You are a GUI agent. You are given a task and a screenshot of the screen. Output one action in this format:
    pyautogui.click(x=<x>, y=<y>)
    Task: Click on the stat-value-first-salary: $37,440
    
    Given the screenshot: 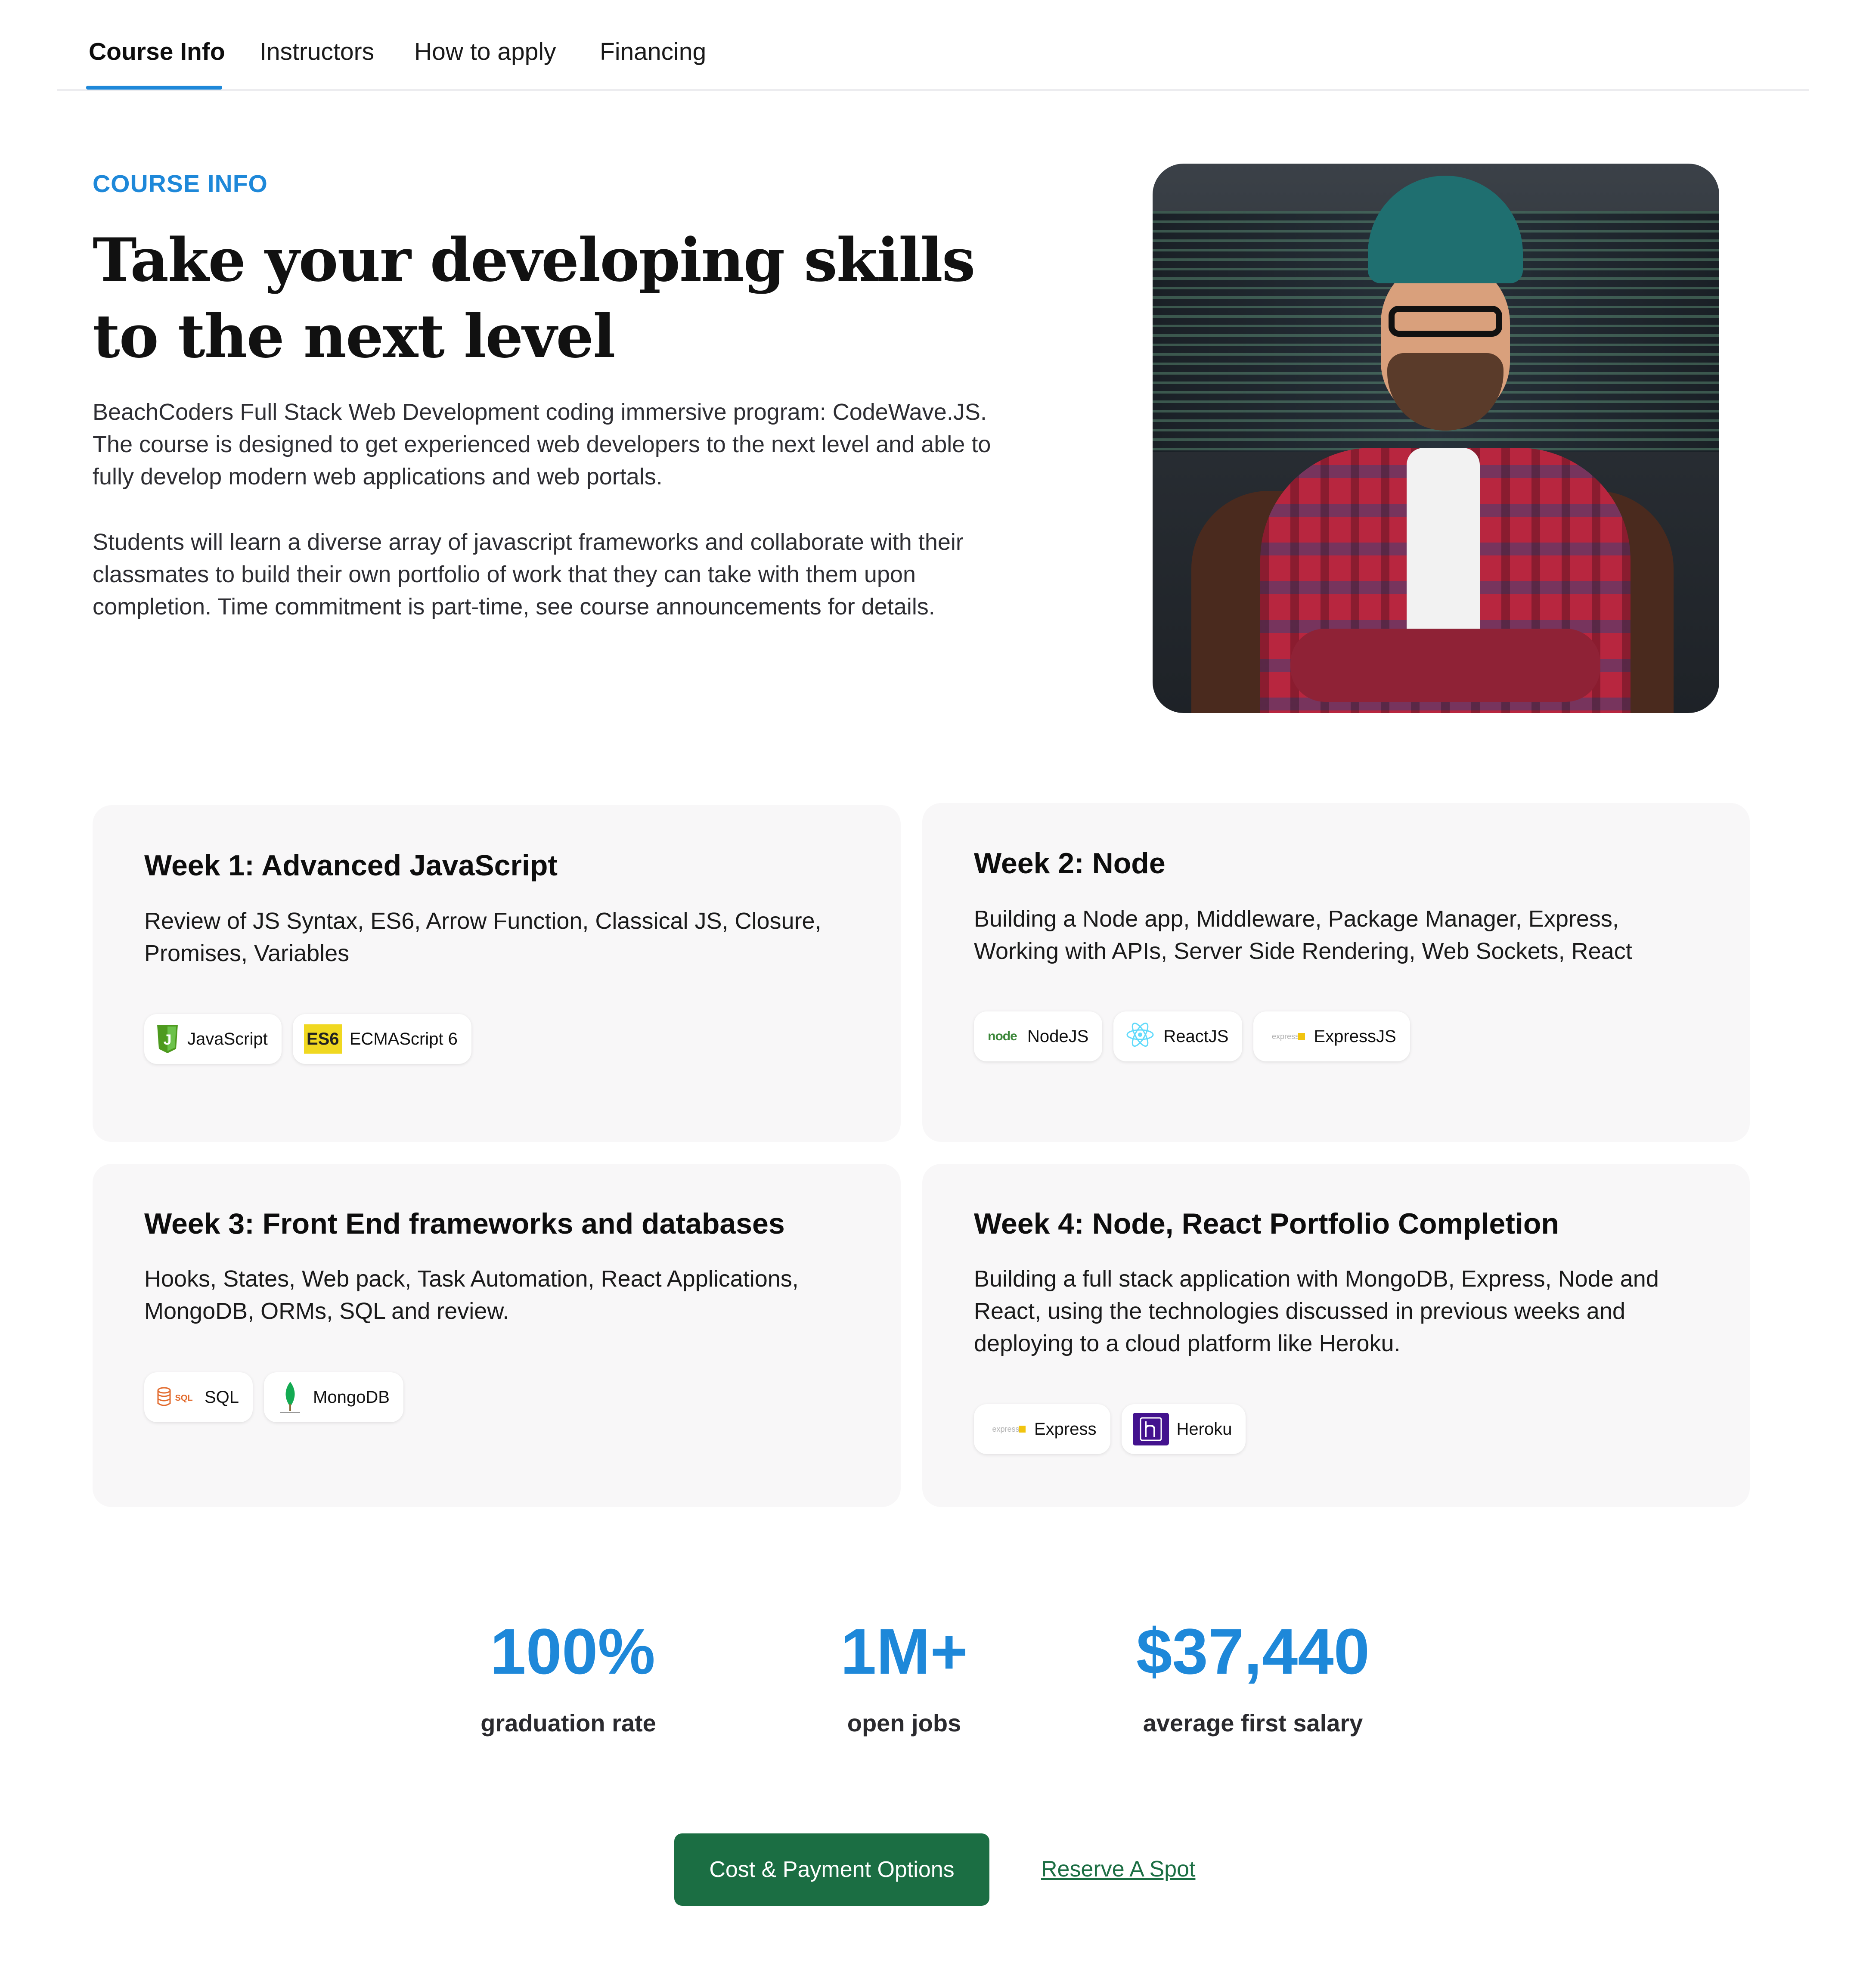 What is the action you would take?
    pyautogui.click(x=1253, y=1651)
    